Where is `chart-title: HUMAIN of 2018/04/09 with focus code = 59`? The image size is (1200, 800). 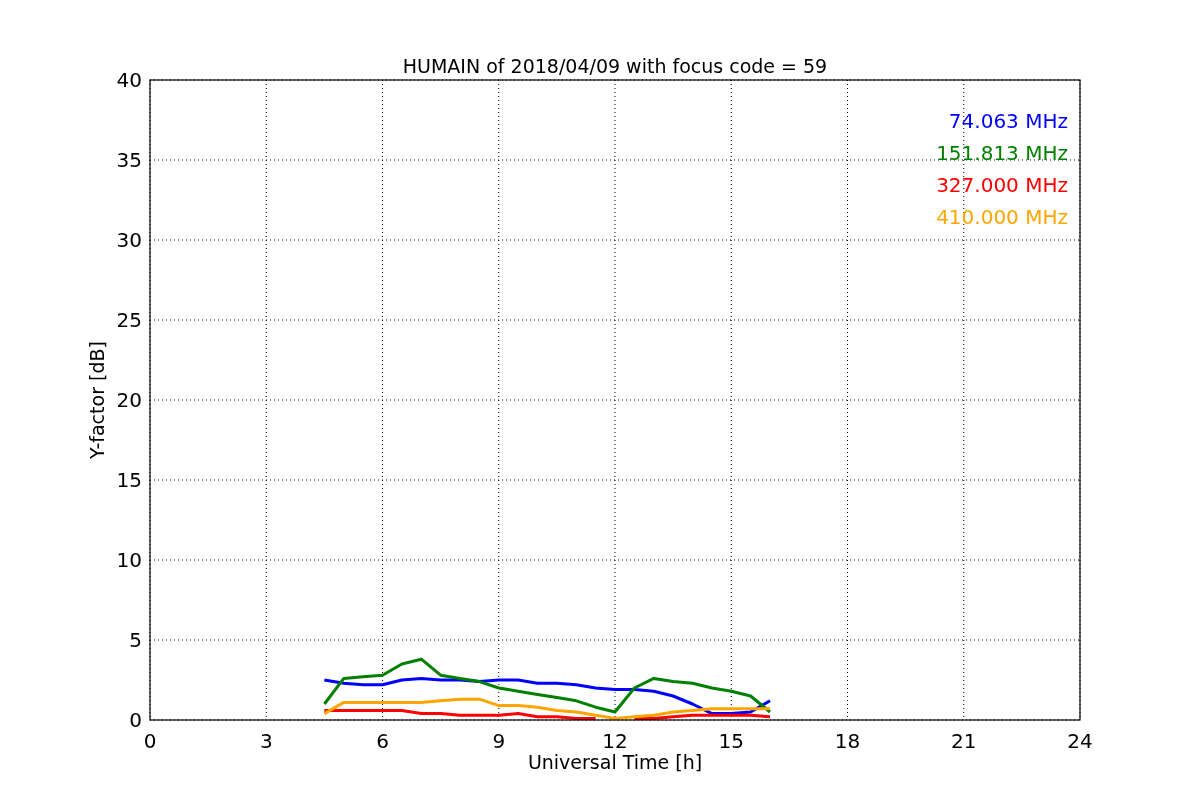 chart-title: HUMAIN of 2018/04/09 with focus code = 59 is located at coordinates (615, 66).